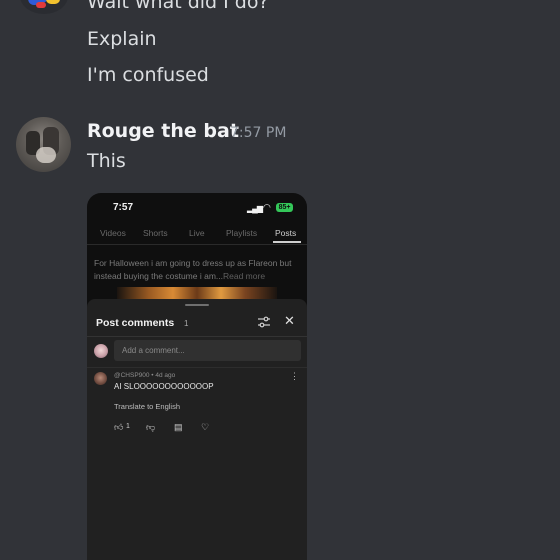  Describe the element at coordinates (267, 207) in the screenshot. I see `wifi-icon: ◠` at that location.